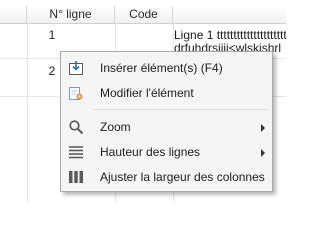 This screenshot has height=240, width=320. What do you see at coordinates (13, 14) in the screenshot?
I see `header-corner` at bounding box center [13, 14].